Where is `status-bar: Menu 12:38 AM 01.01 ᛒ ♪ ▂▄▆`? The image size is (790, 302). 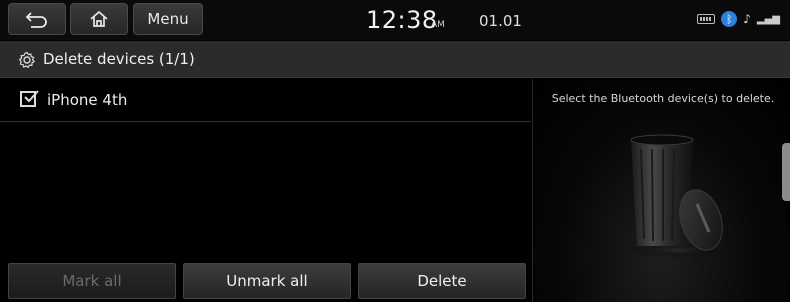 status-bar: Menu 12:38 AM 01.01 ᛒ ♪ ▂▄▆ is located at coordinates (395, 20).